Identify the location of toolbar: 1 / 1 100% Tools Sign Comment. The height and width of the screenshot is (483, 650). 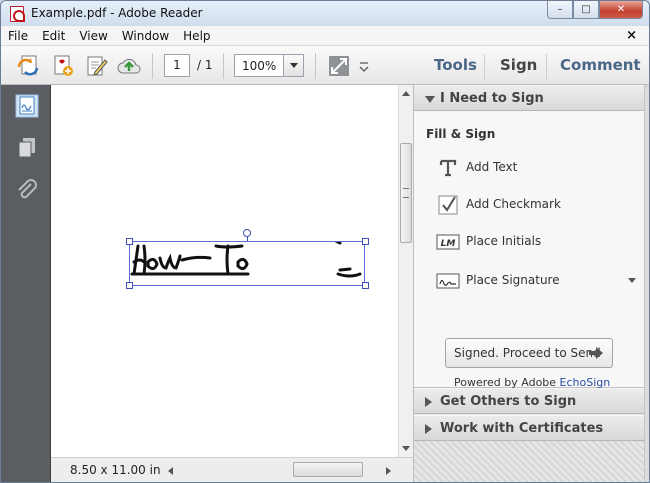
(325, 65).